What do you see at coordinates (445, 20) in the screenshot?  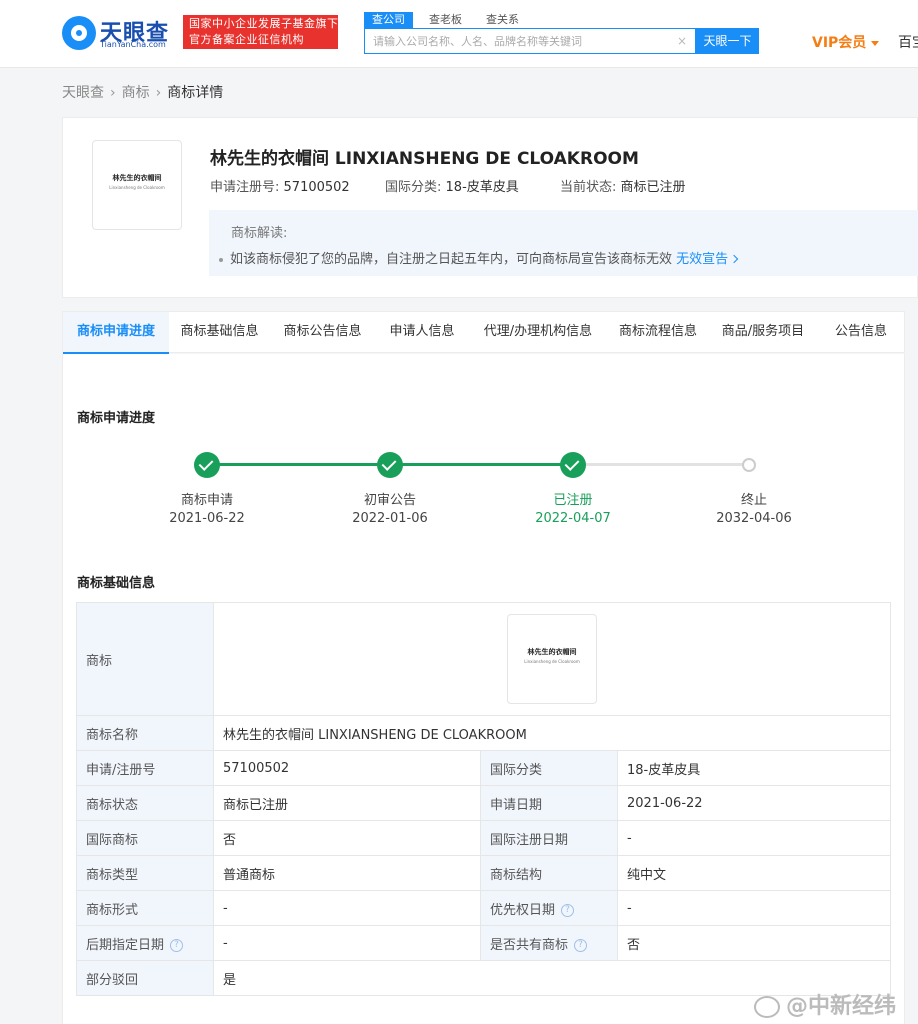 I see `search-tab-boss: 查老板` at bounding box center [445, 20].